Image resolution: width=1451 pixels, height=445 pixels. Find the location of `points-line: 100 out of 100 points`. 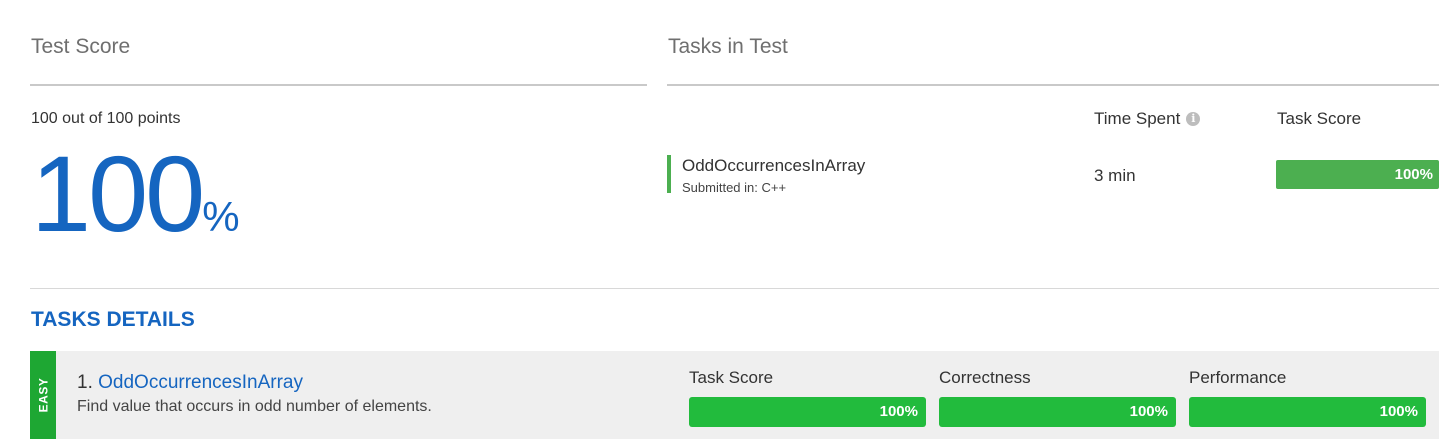

points-line: 100 out of 100 points is located at coordinates (106, 118).